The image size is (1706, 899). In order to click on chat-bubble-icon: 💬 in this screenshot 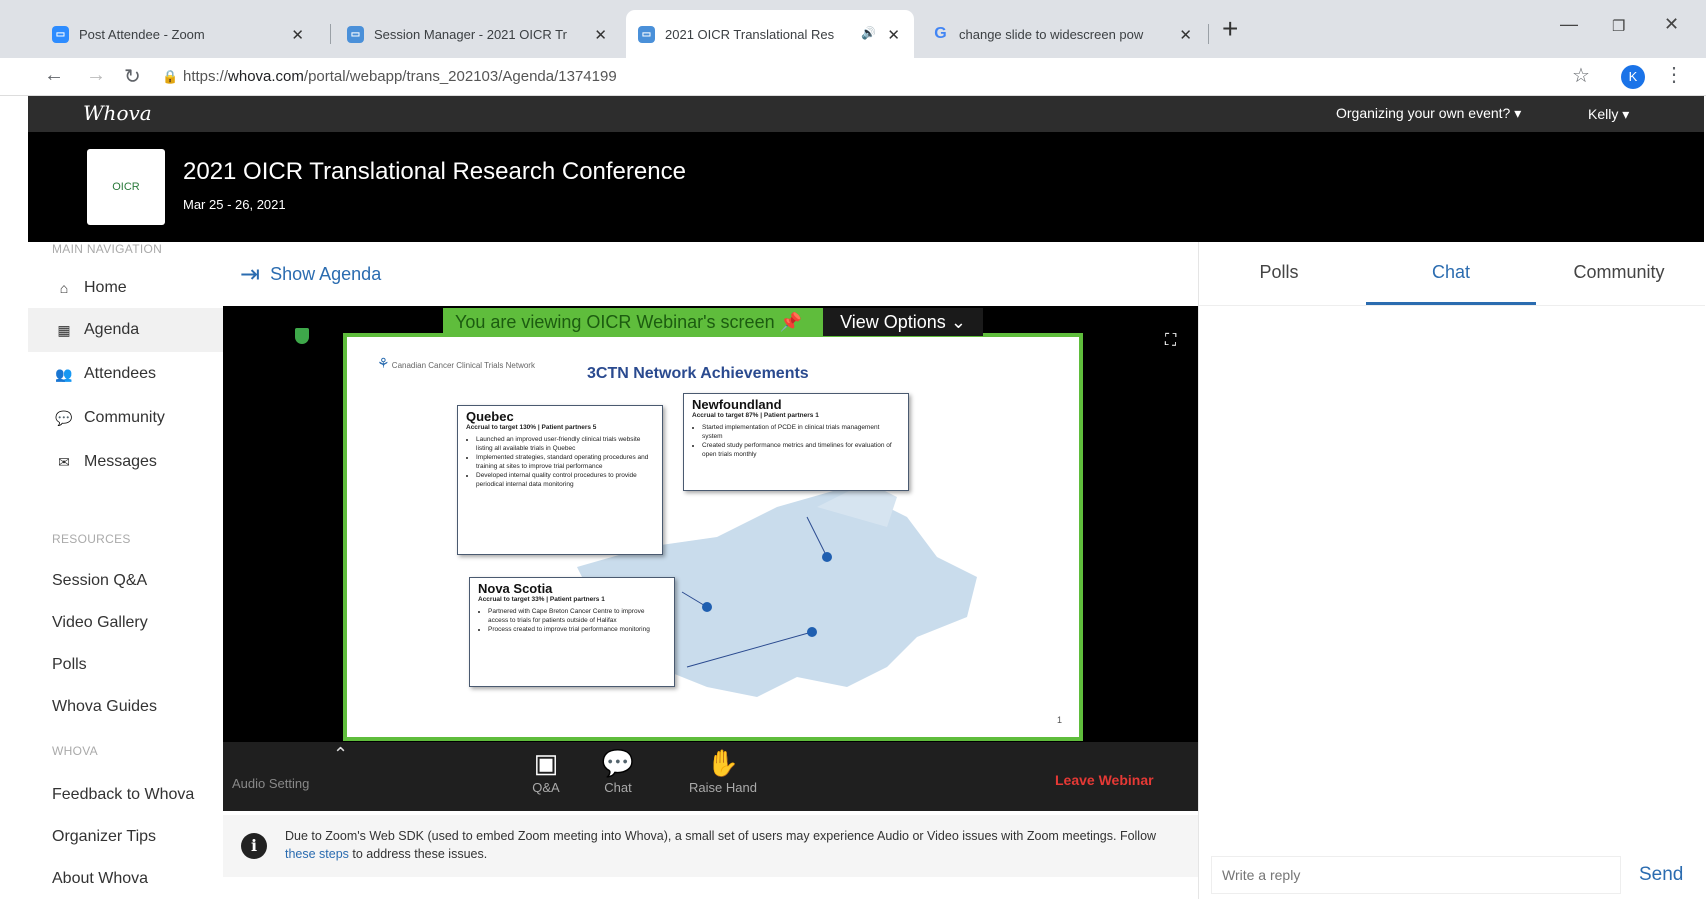, I will do `click(618, 763)`.